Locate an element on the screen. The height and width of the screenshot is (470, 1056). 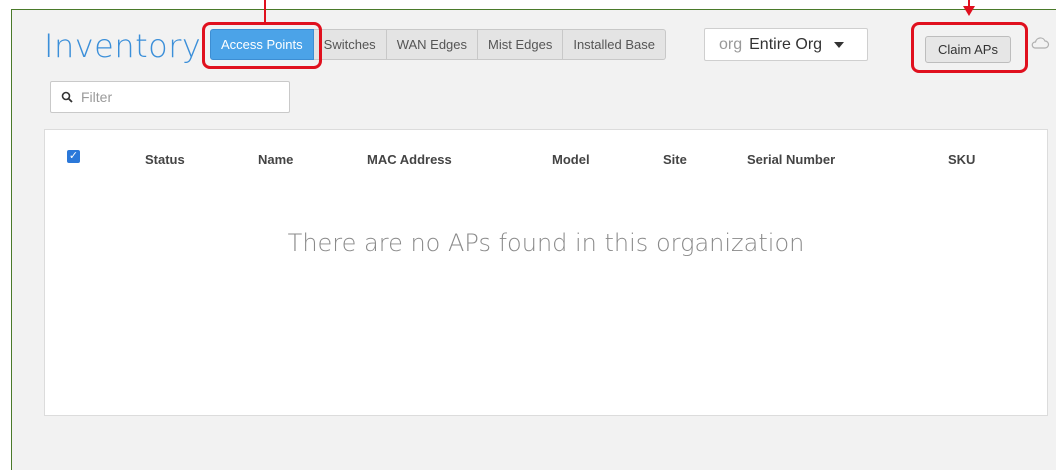
tab-wan-edges: WAN Edges is located at coordinates (432, 44).